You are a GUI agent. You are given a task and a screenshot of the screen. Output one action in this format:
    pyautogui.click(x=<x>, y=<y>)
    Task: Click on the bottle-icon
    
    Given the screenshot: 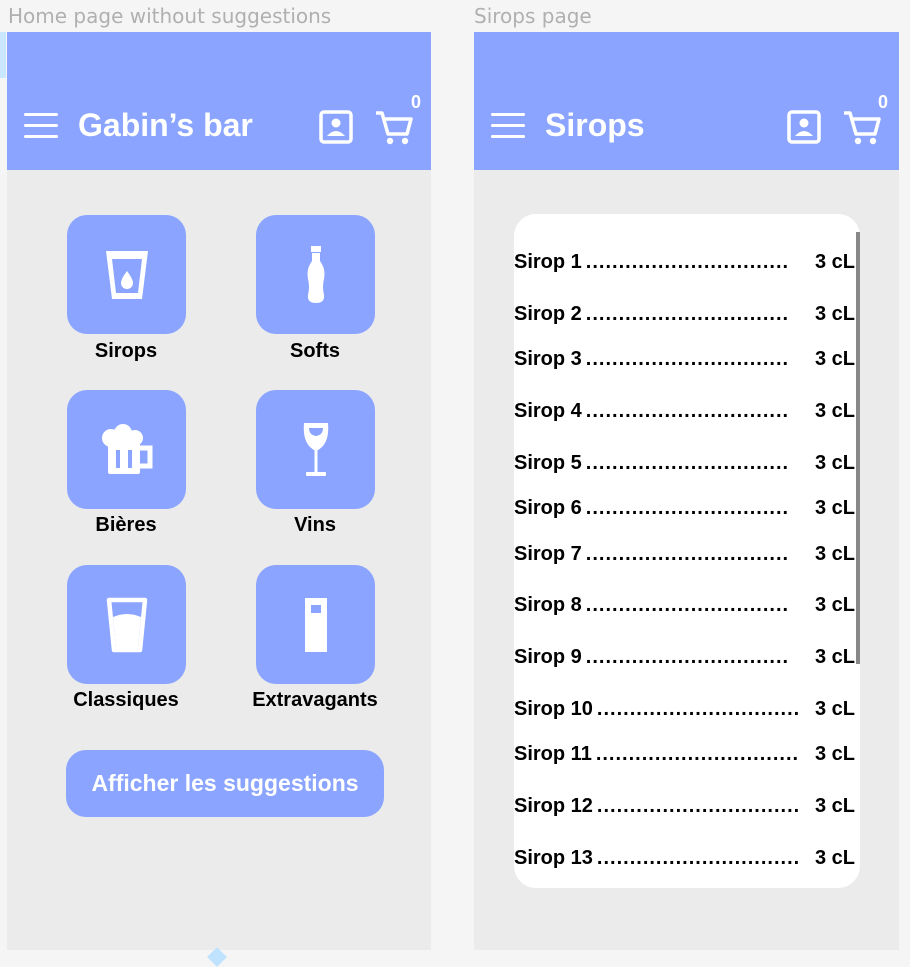 What is the action you would take?
    pyautogui.click(x=315, y=274)
    